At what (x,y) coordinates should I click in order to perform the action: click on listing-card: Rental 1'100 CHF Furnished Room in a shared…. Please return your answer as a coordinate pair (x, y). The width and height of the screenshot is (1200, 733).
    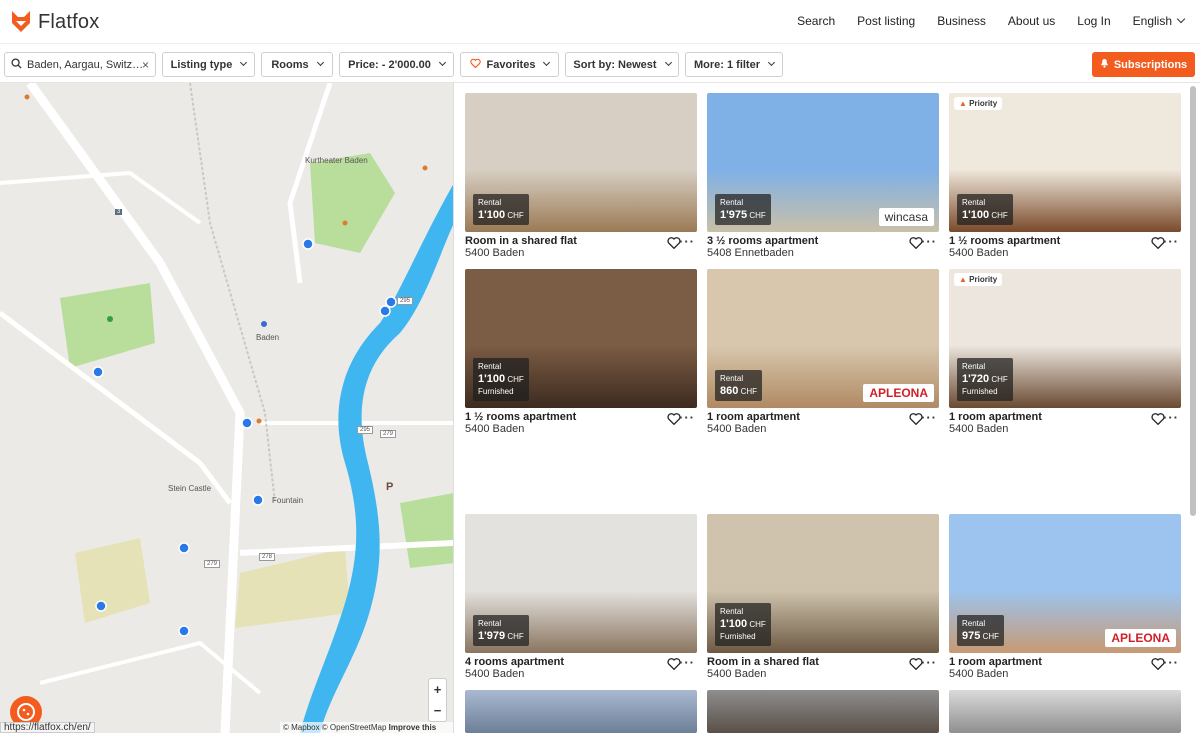
    Looking at the image, I should click on (823, 599).